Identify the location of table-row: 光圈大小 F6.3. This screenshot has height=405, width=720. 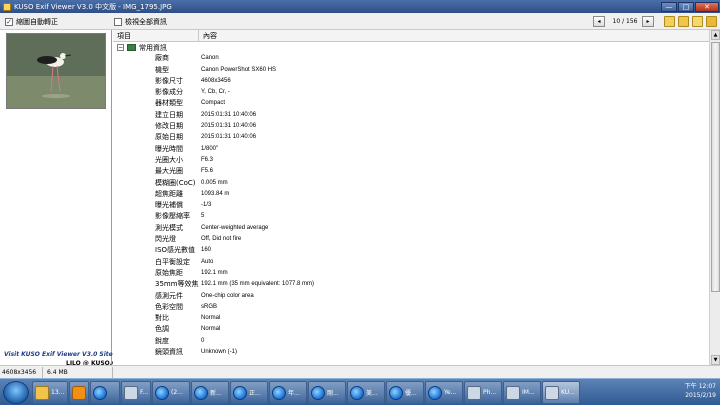
(411, 160).